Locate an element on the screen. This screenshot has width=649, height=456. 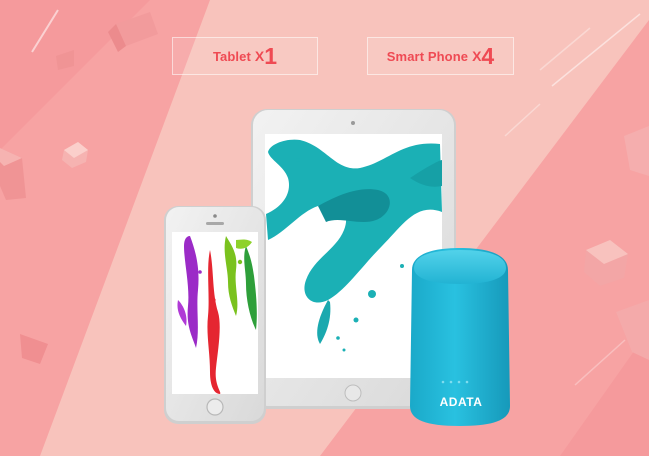
smartphone-capacity-badge: Smart Phone X 4 is located at coordinates (440, 56).